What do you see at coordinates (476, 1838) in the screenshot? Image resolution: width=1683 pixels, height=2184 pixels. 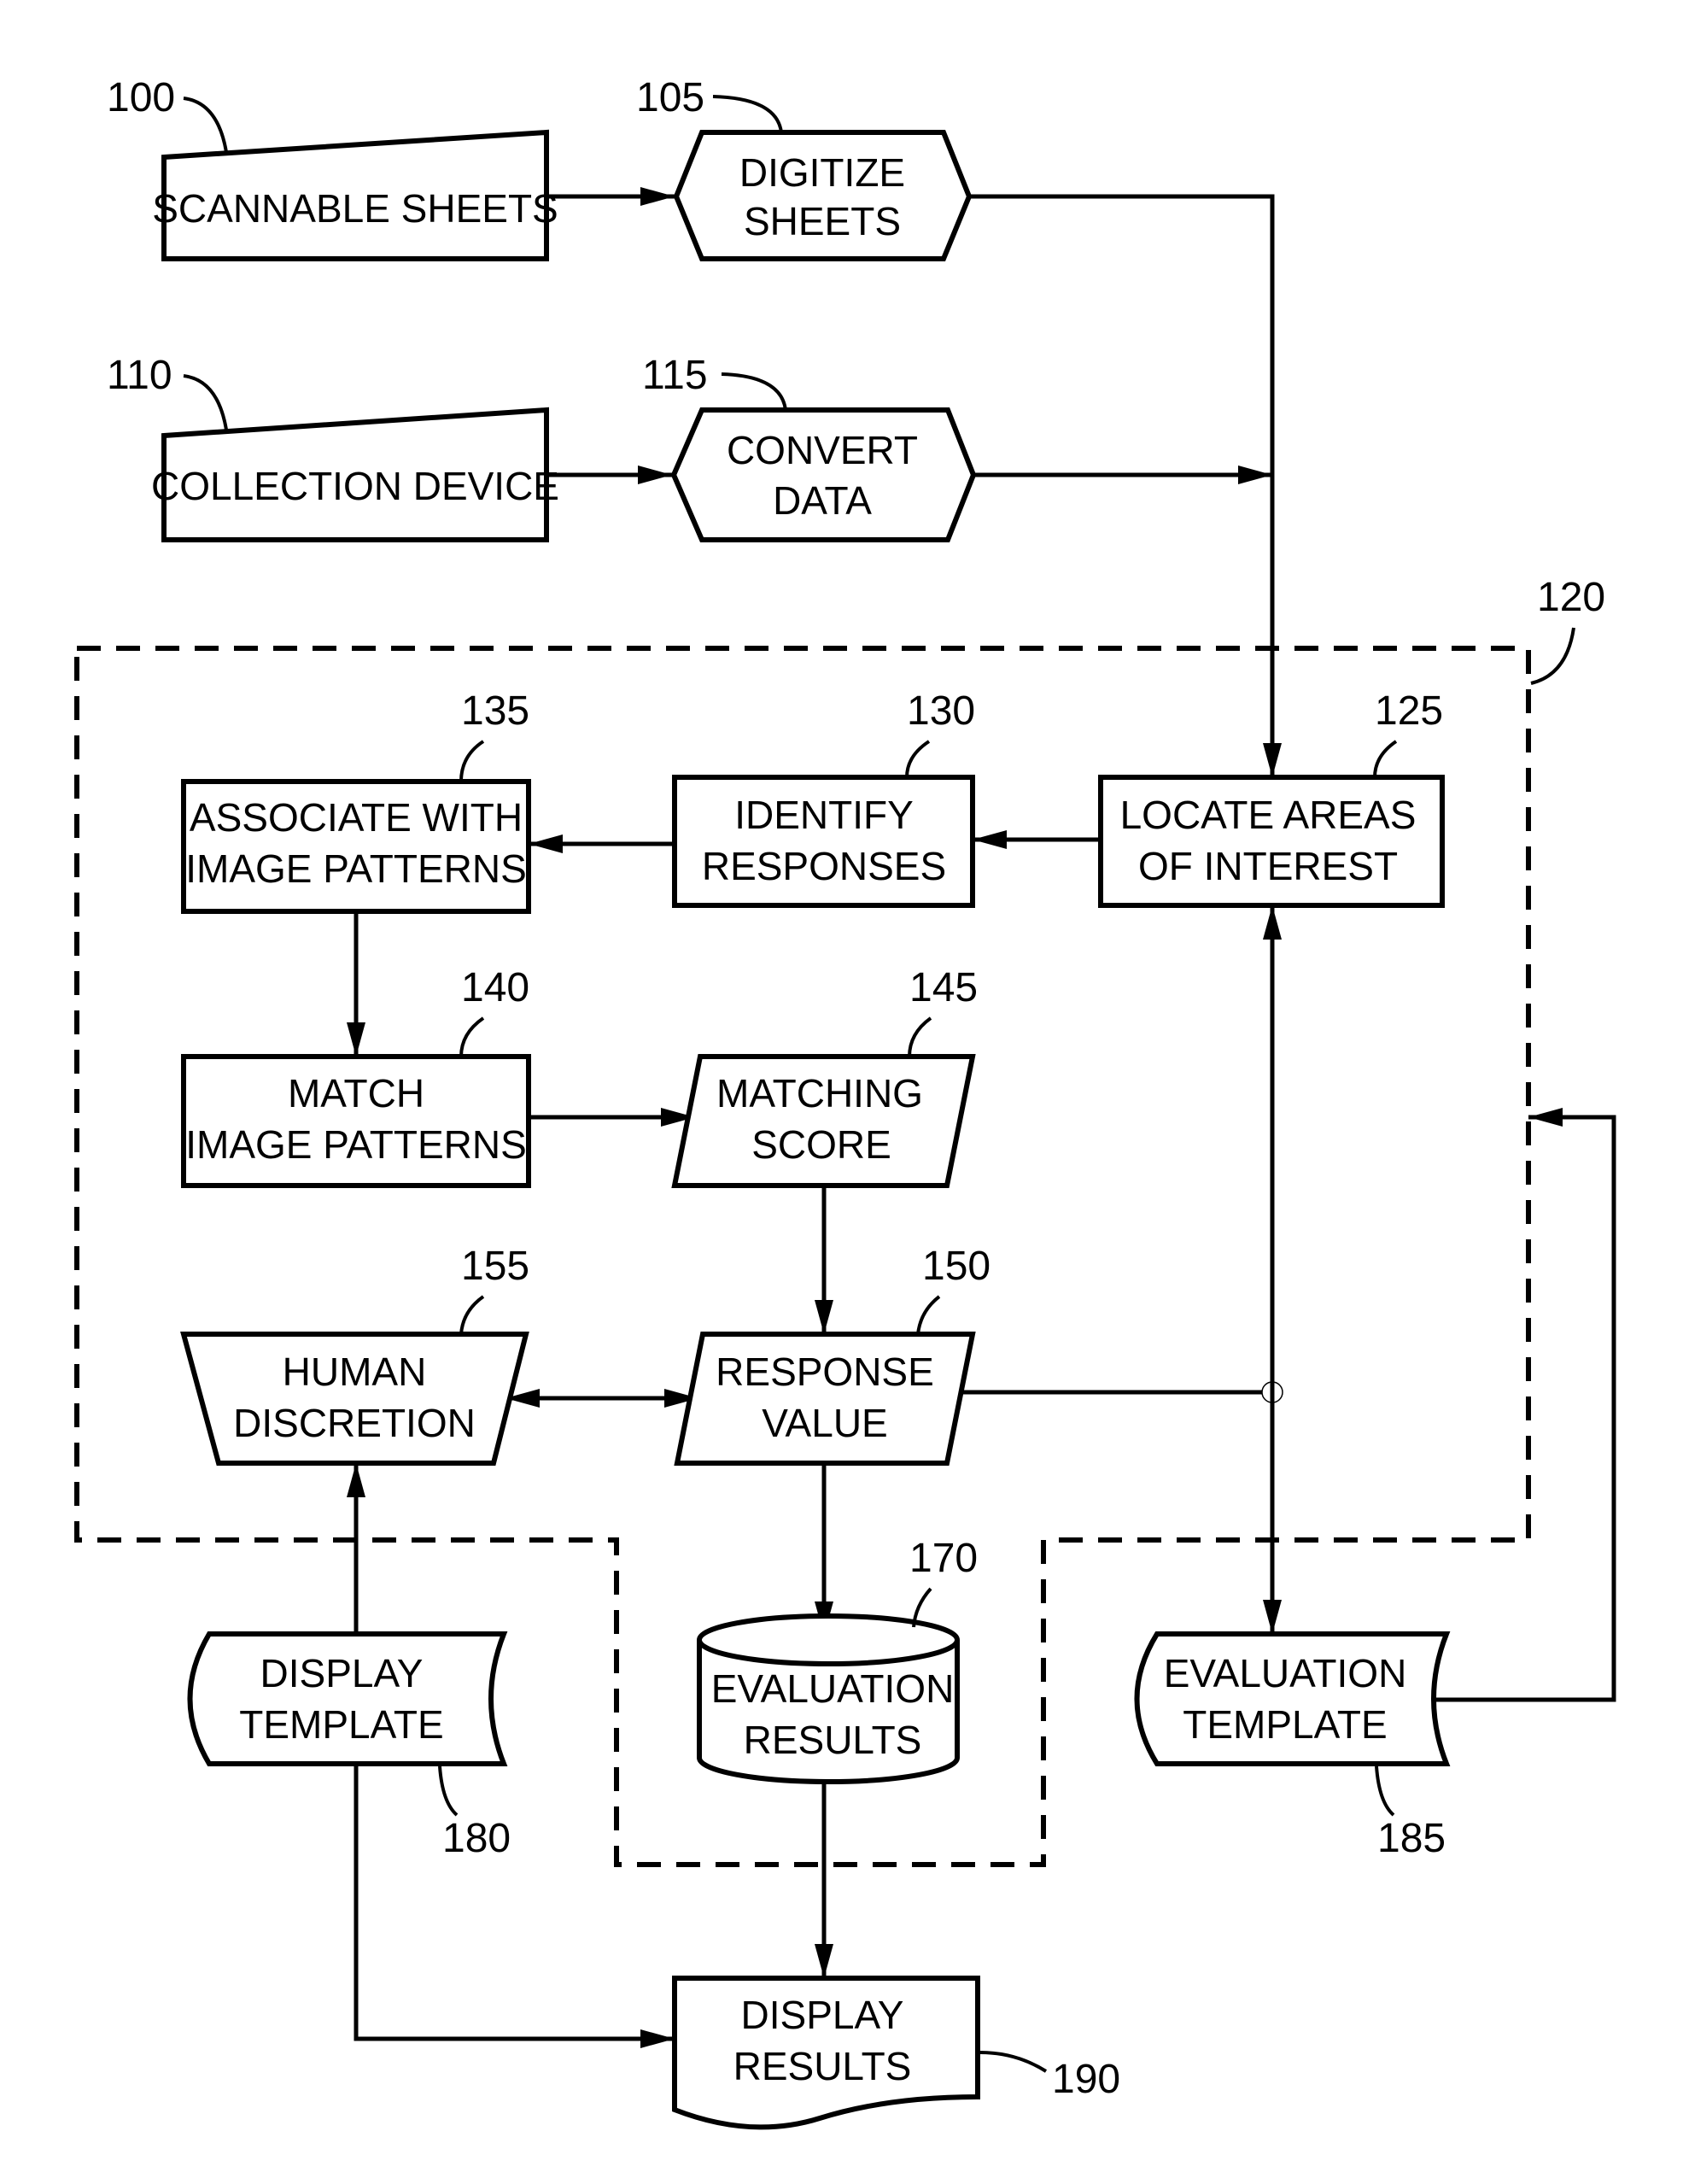 I see `ref-180: 180` at bounding box center [476, 1838].